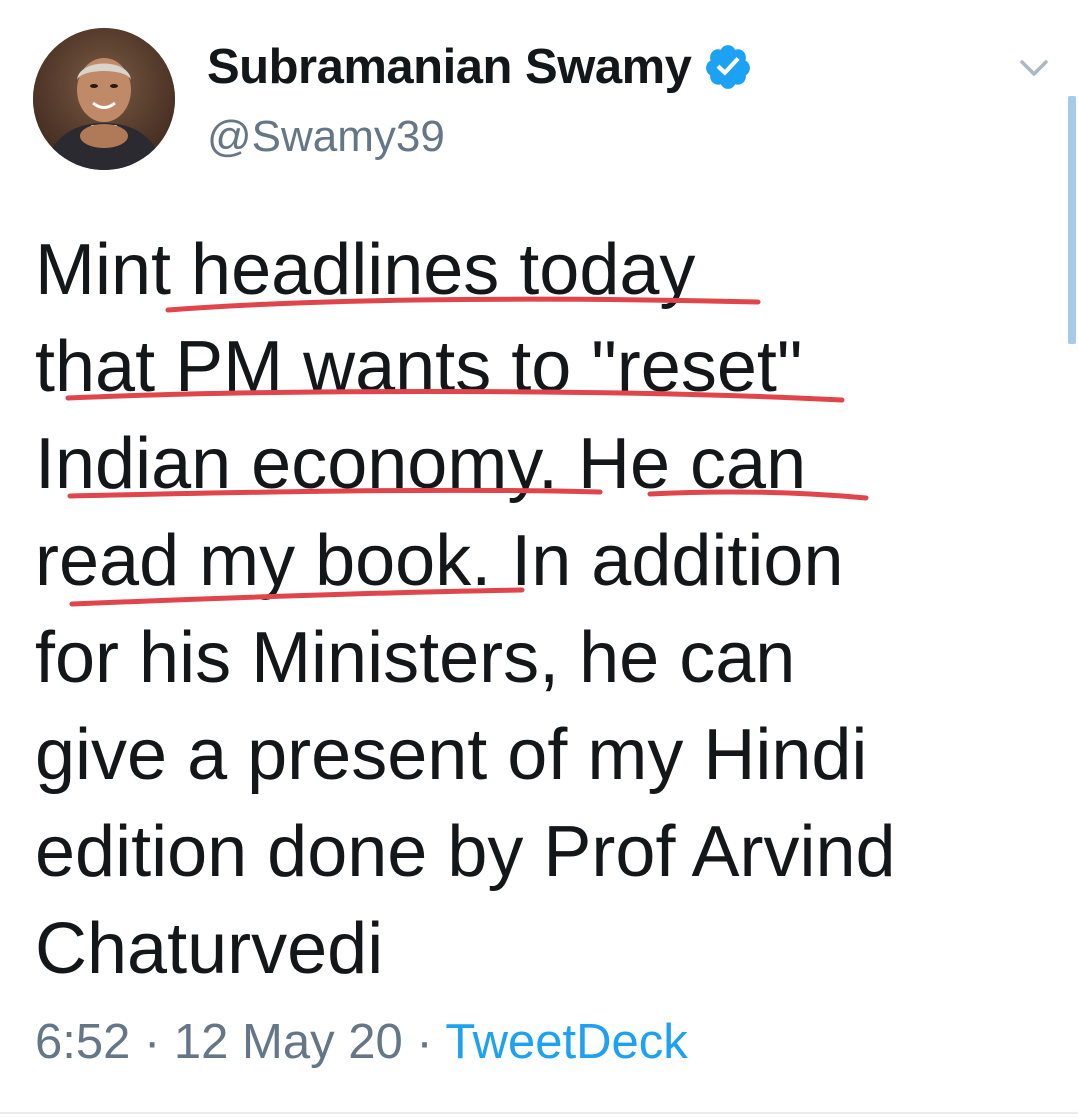 This screenshot has width=1078, height=1118. What do you see at coordinates (451, 755) in the screenshot?
I see `tweet-text-line: give a present of my Hindi` at bounding box center [451, 755].